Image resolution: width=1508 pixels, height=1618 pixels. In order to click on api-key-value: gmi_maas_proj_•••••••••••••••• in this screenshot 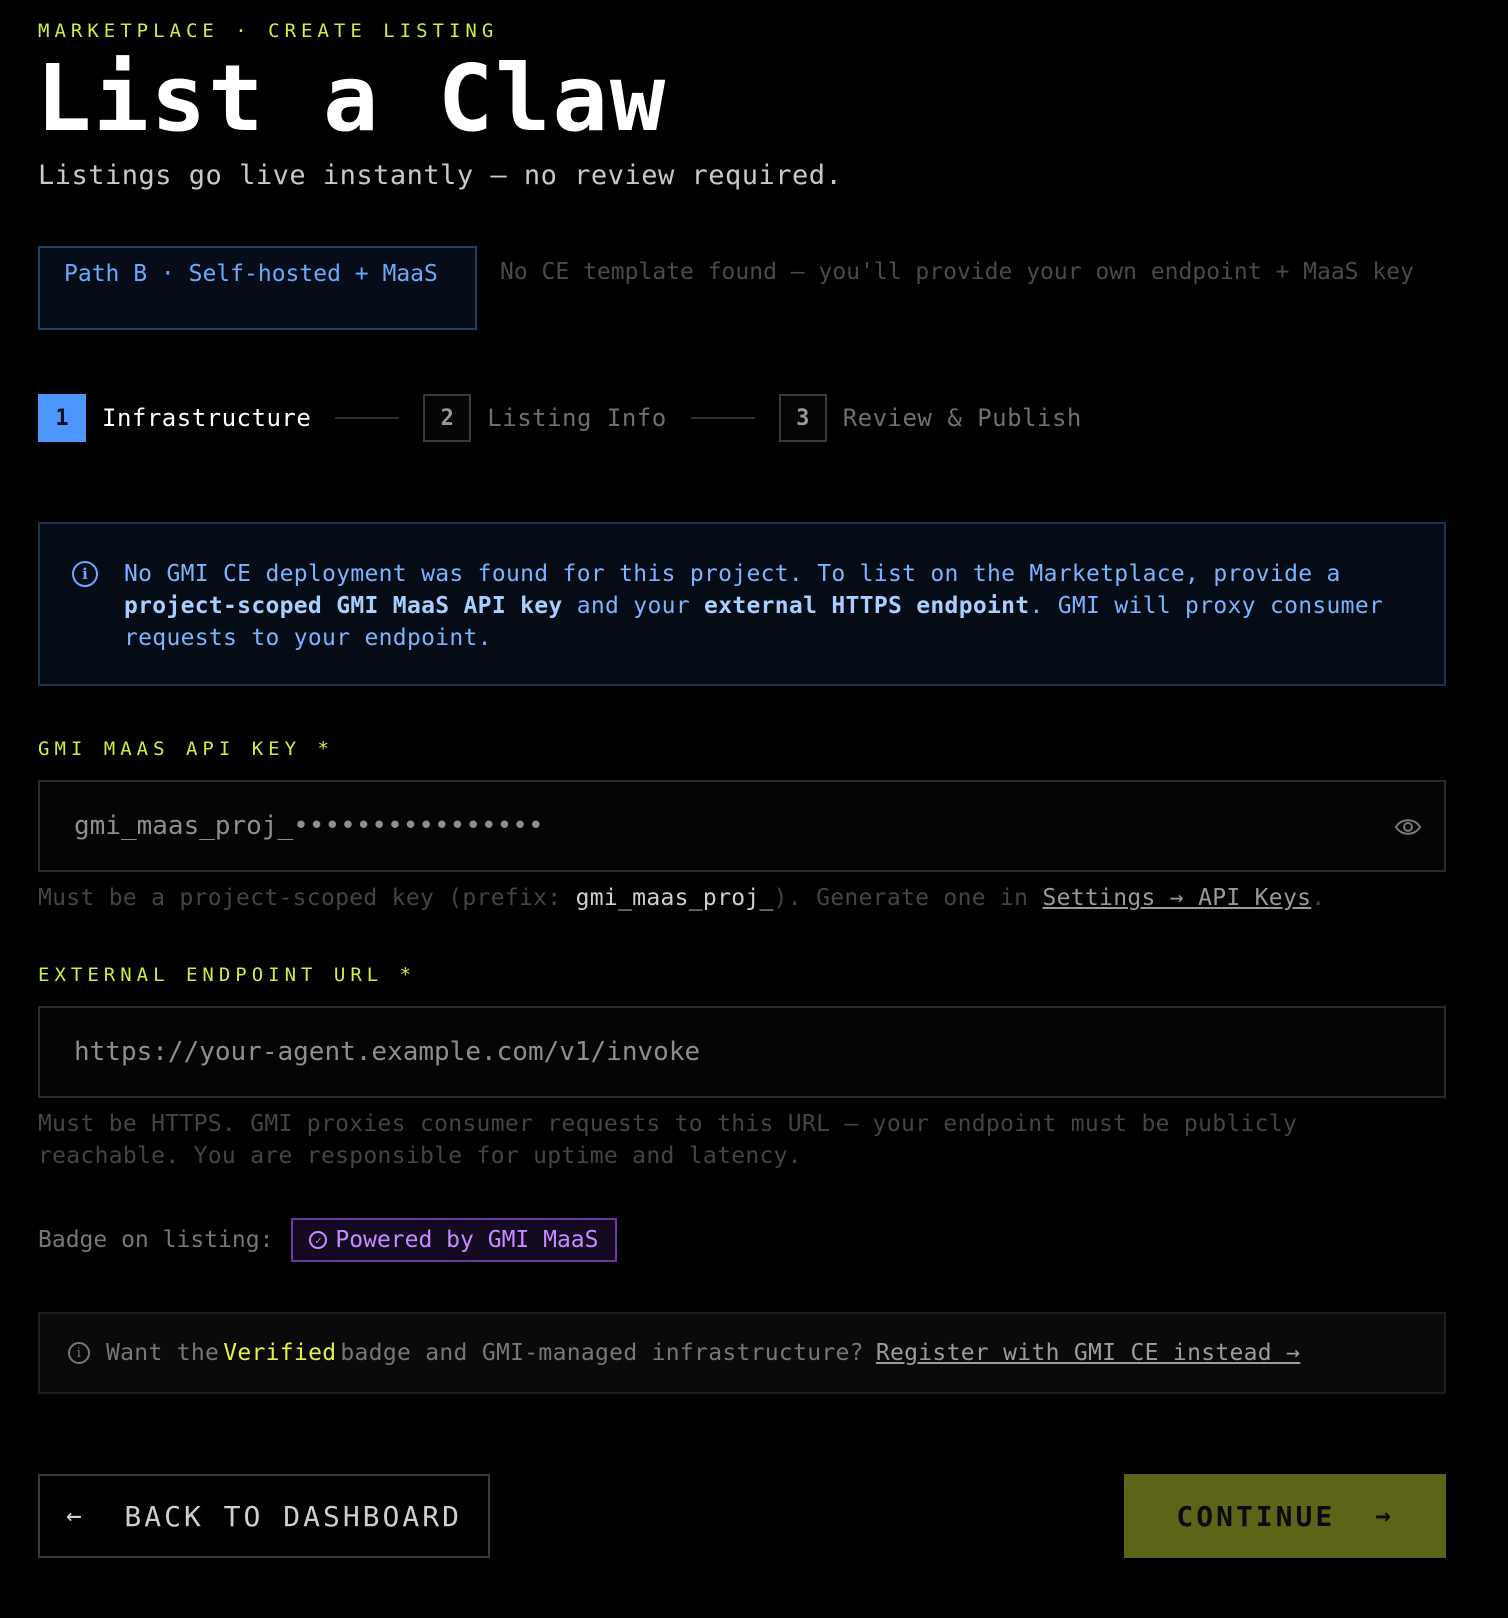, I will do `click(309, 826)`.